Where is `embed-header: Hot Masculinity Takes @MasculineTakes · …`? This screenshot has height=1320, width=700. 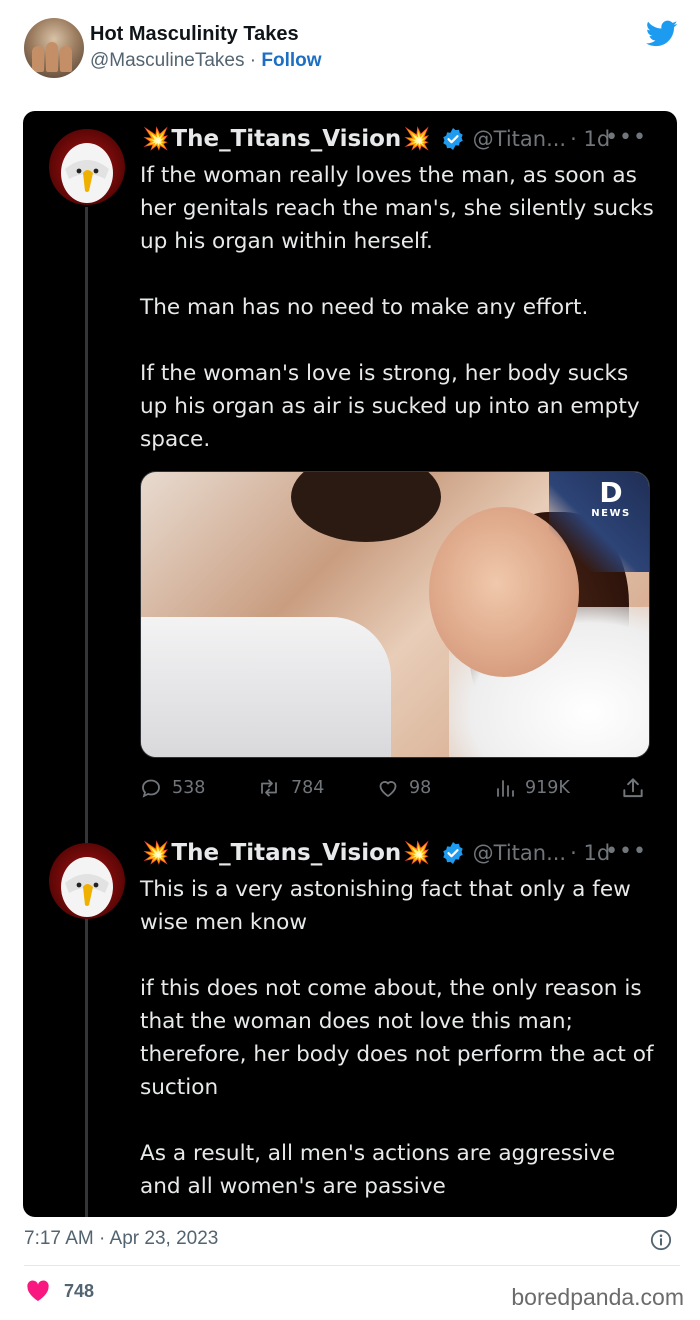 embed-header: Hot Masculinity Takes @MasculineTakes · … is located at coordinates (352, 49).